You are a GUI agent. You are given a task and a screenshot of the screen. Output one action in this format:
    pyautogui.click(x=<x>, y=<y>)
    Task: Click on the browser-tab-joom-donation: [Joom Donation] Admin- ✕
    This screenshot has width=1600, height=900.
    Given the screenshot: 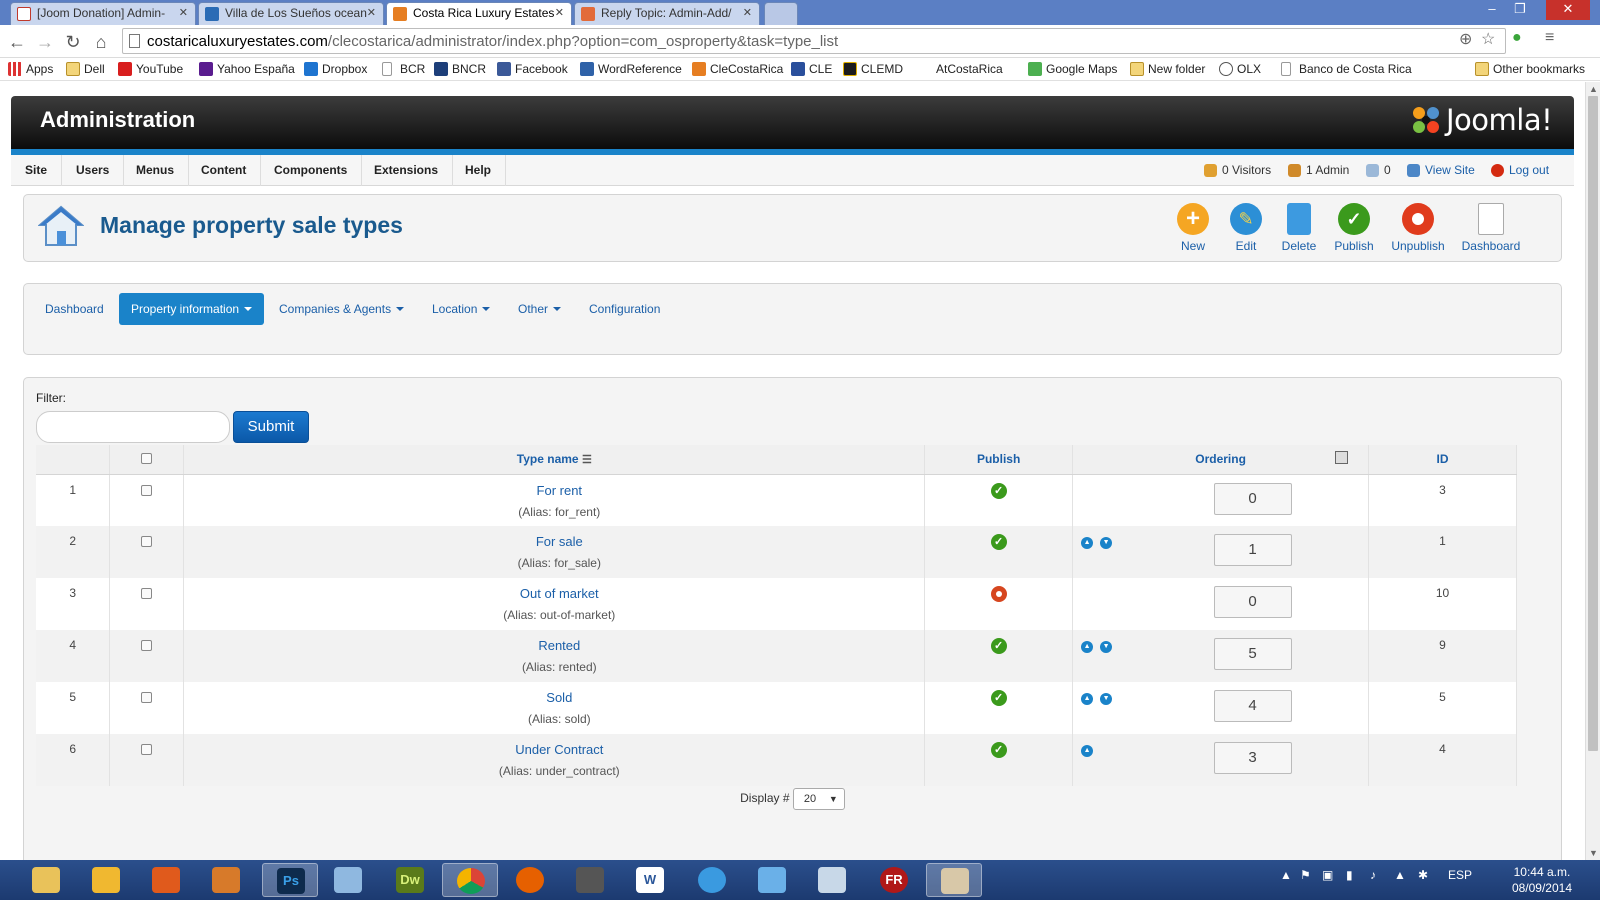 What is the action you would take?
    pyautogui.click(x=103, y=13)
    